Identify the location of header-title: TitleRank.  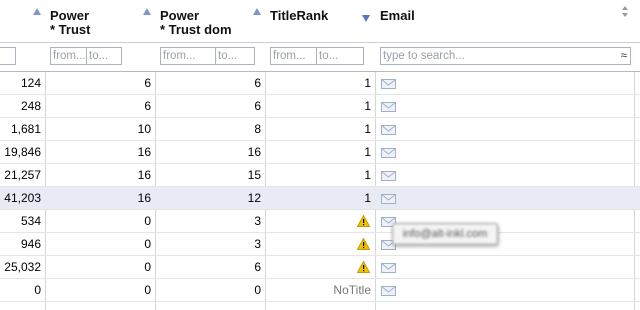
(299, 15).